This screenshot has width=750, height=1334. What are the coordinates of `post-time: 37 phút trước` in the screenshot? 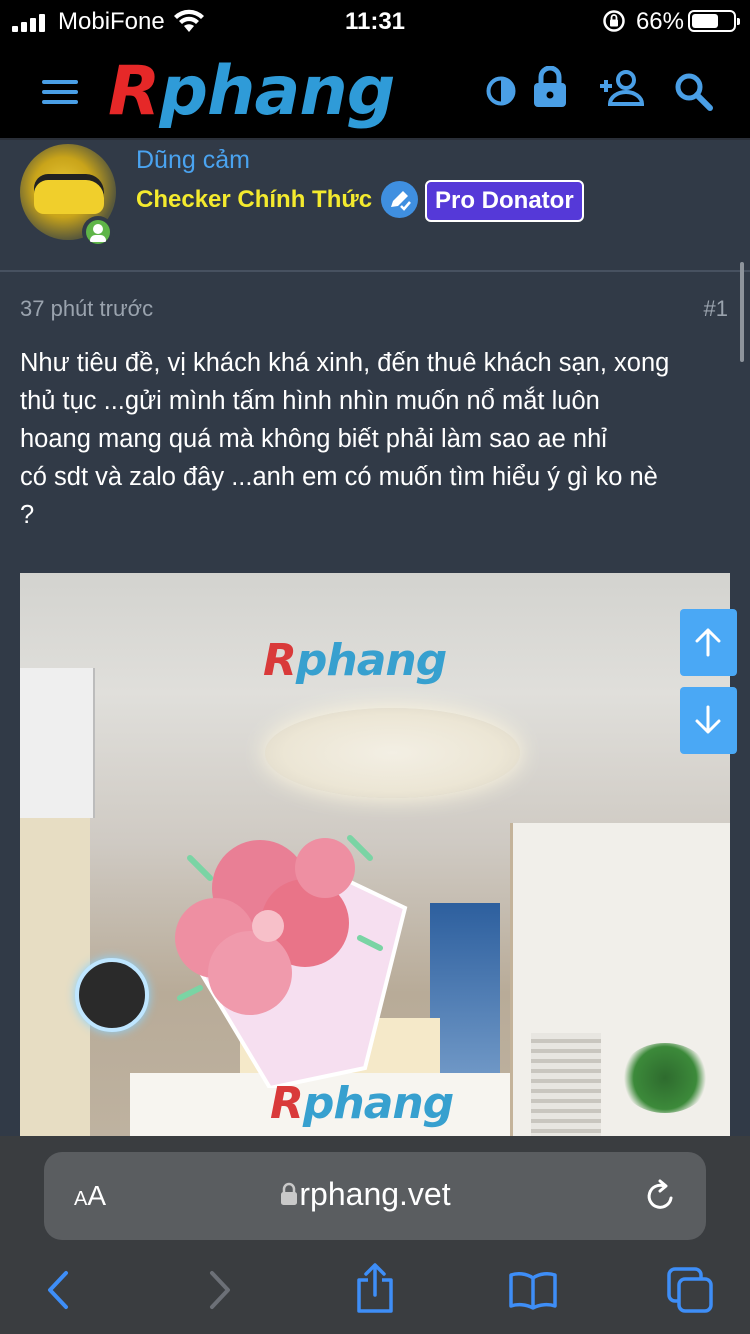 It's located at (86, 308).